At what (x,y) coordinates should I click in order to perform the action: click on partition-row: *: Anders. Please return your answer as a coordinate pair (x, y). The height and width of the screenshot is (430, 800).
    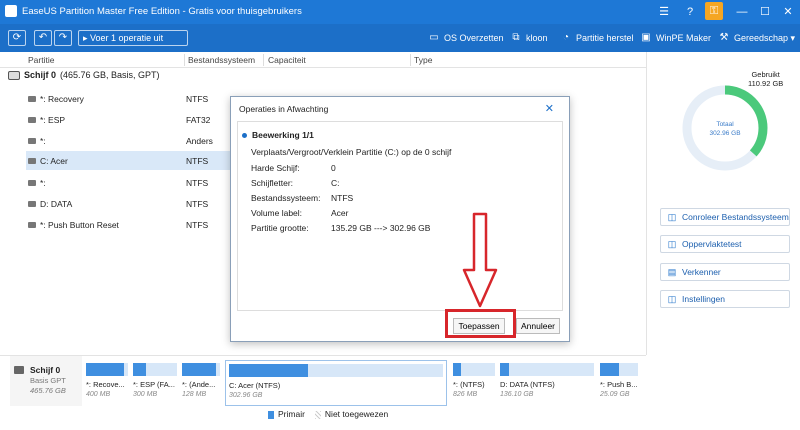
    Looking at the image, I should click on (131, 140).